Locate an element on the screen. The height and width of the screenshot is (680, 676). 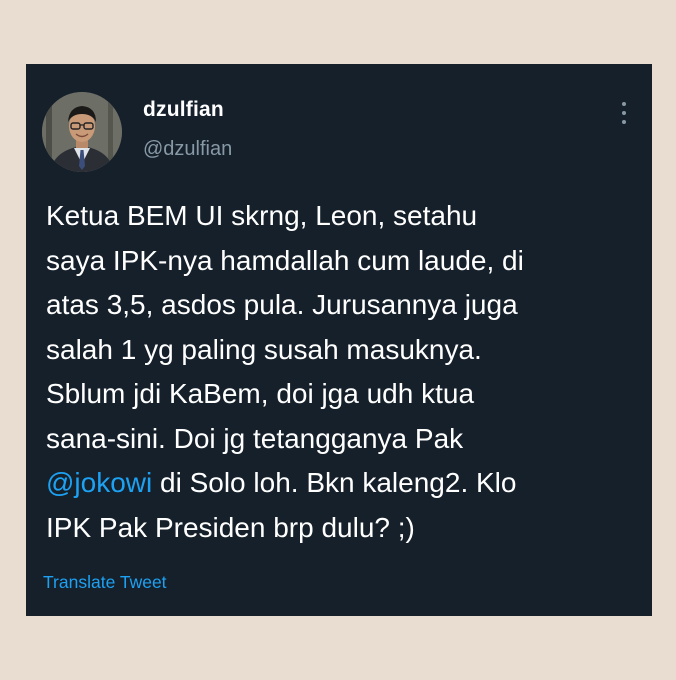
avatar is located at coordinates (82, 132).